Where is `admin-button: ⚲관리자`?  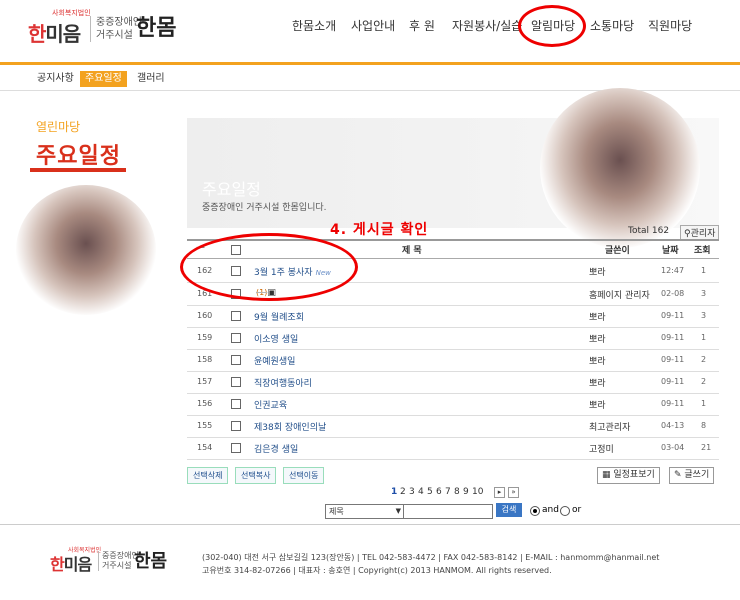
admin-button: ⚲관리자 is located at coordinates (700, 232).